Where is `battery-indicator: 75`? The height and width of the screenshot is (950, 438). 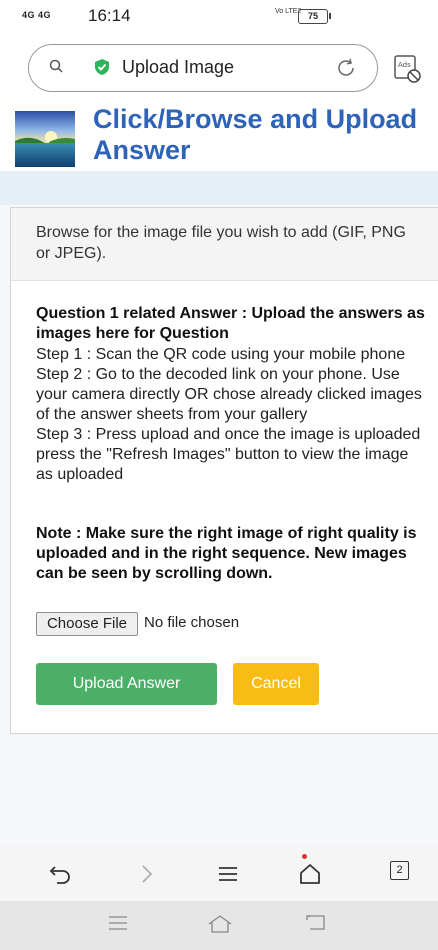
battery-indicator: 75 is located at coordinates (314, 16).